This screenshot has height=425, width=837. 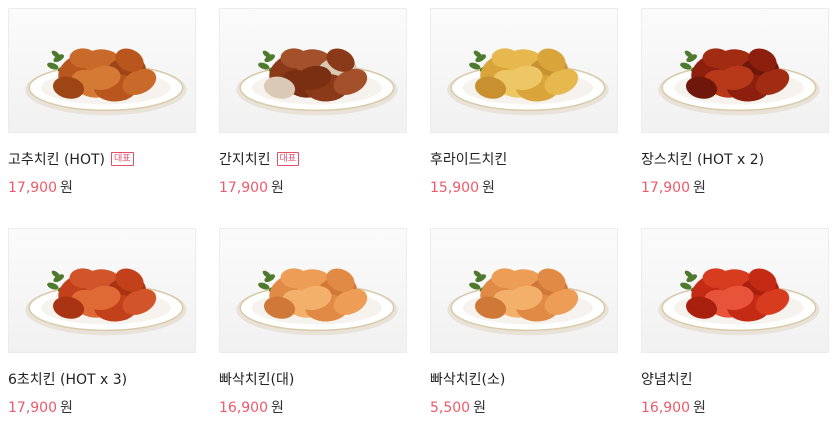 I want to click on menu-item-card: 6초치킨 (HOT x 3) 17,900 원, so click(x=102, y=322).